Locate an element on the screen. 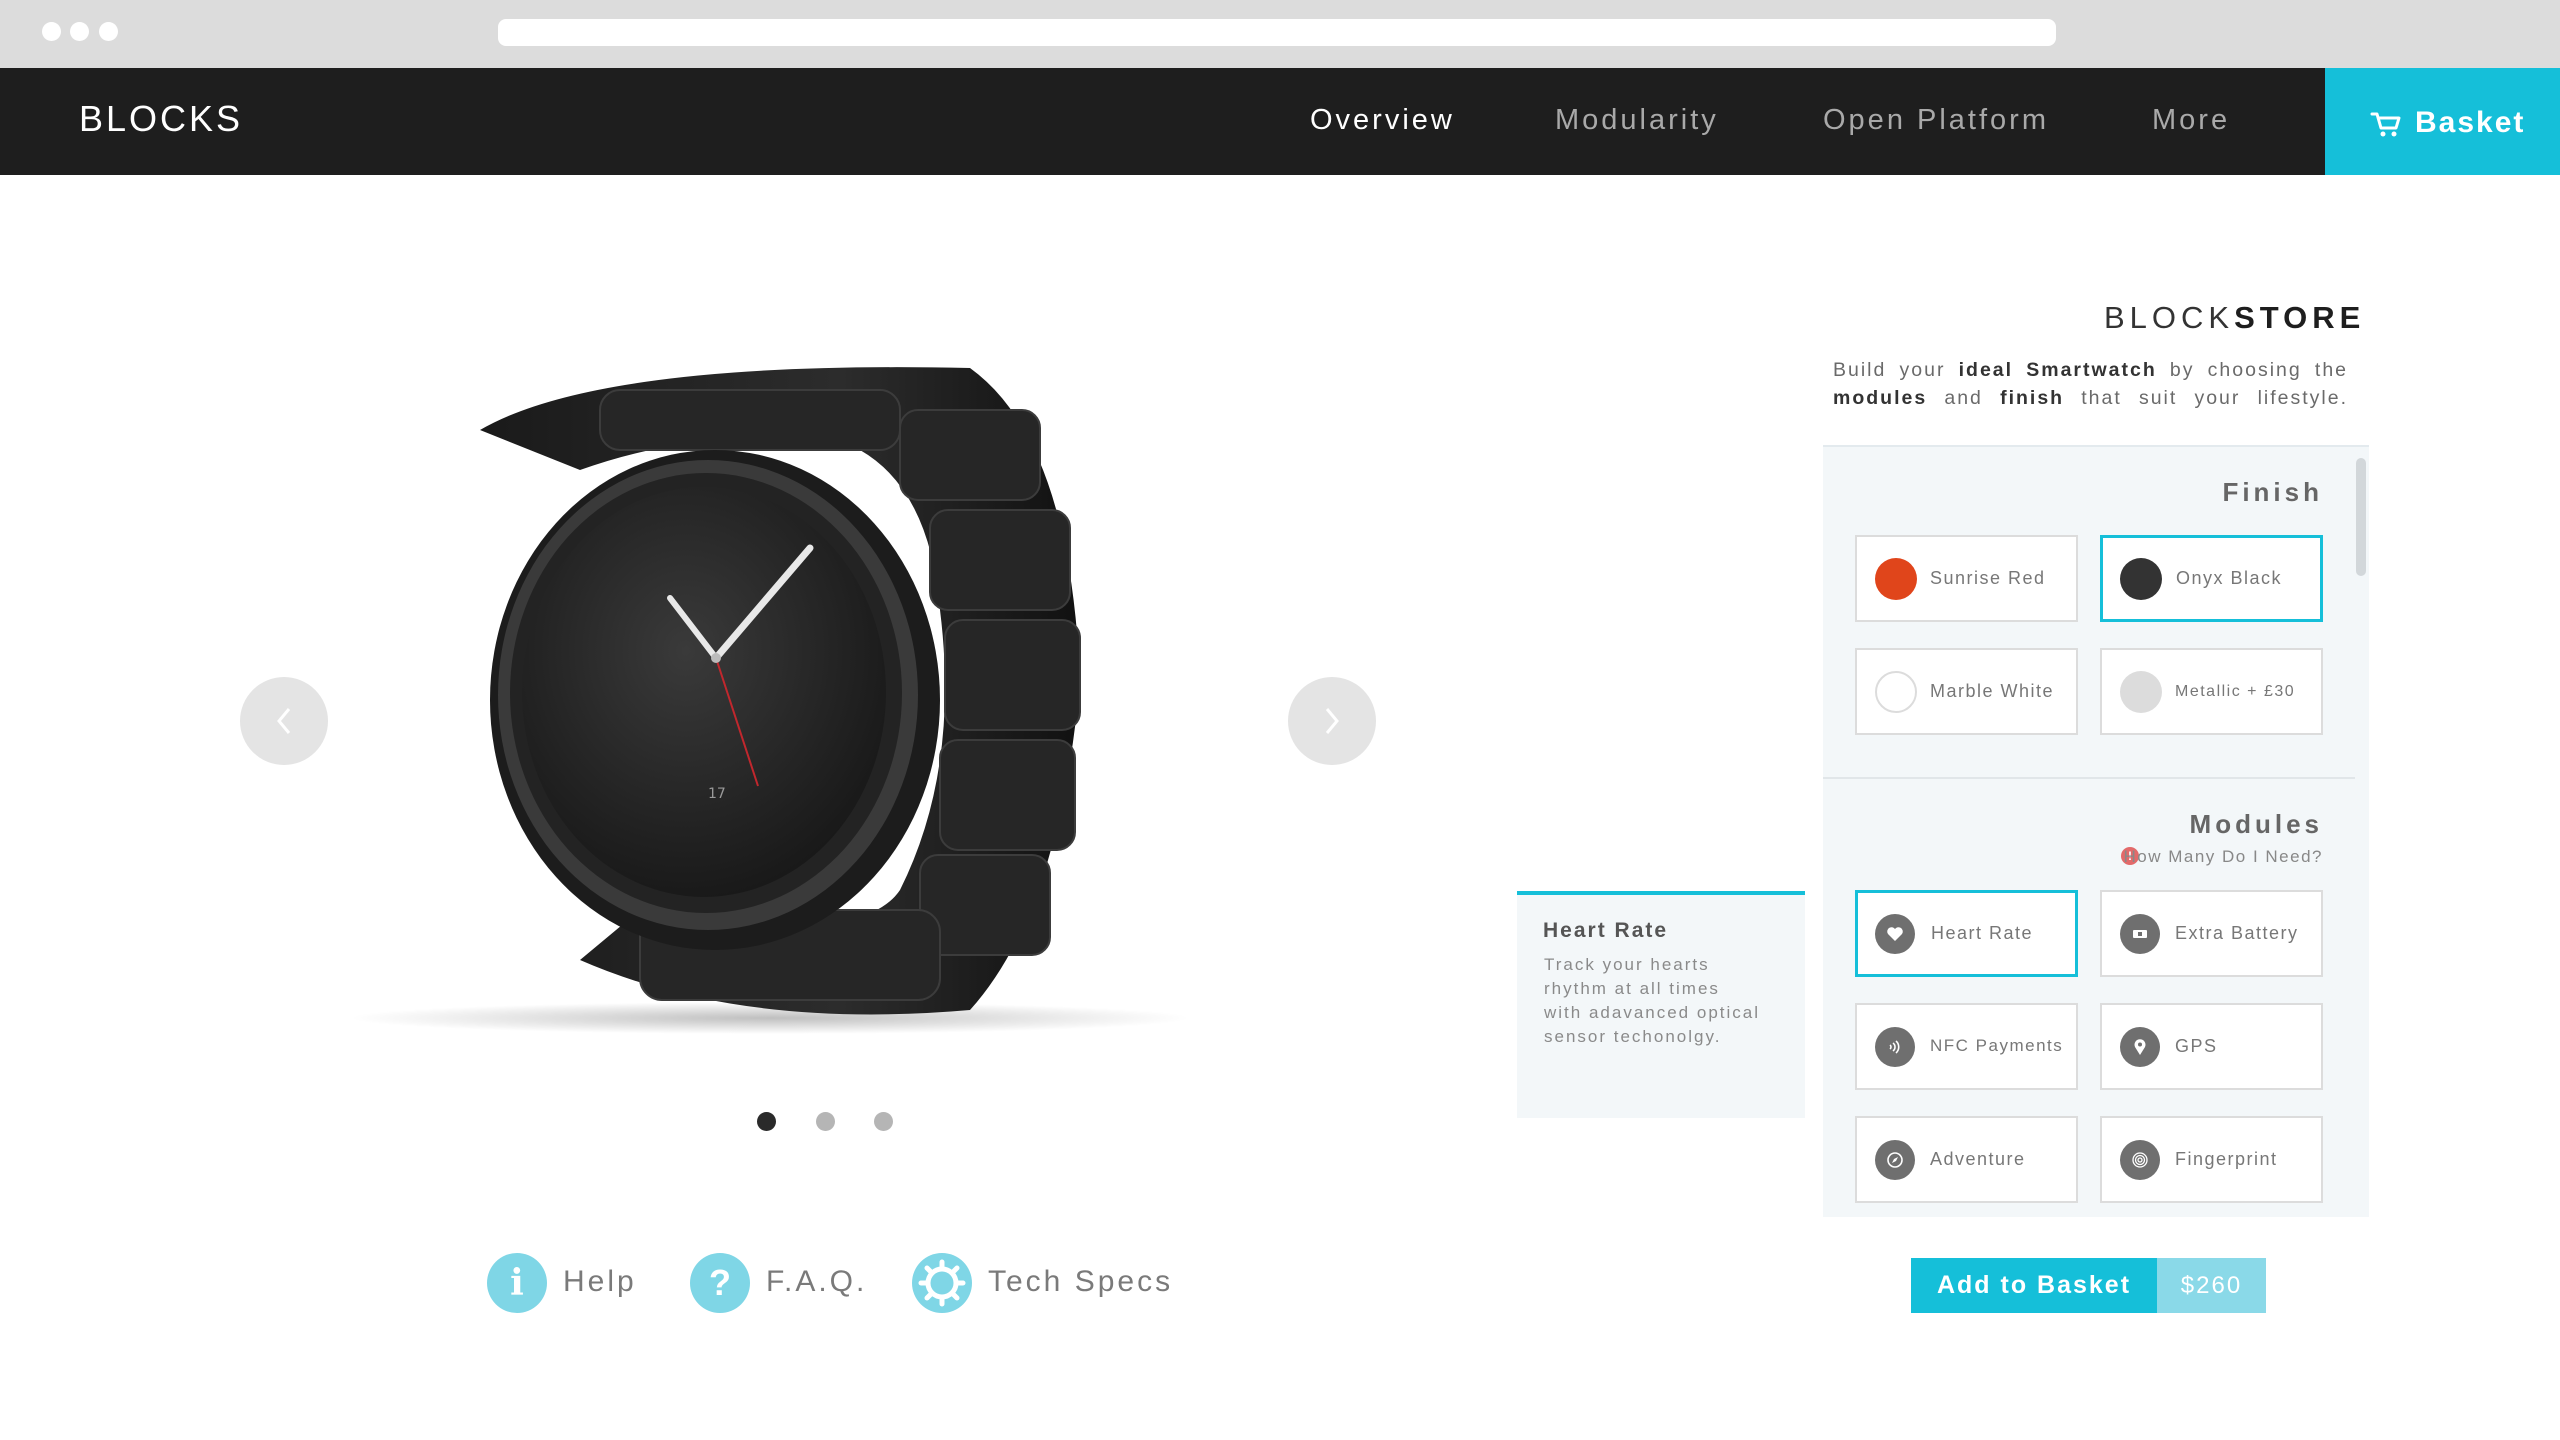 Image resolution: width=2560 pixels, height=1440 pixels. module-option-heart-rate: Heart Rate is located at coordinates (1966, 933).